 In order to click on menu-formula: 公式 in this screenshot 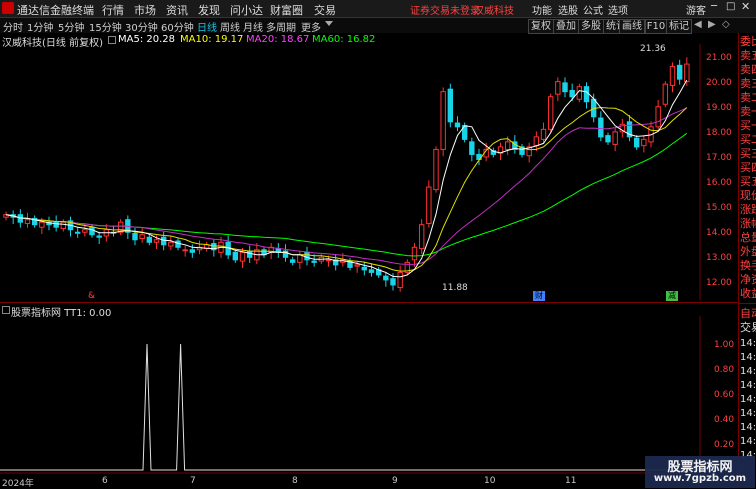, I will do `click(593, 9)`.